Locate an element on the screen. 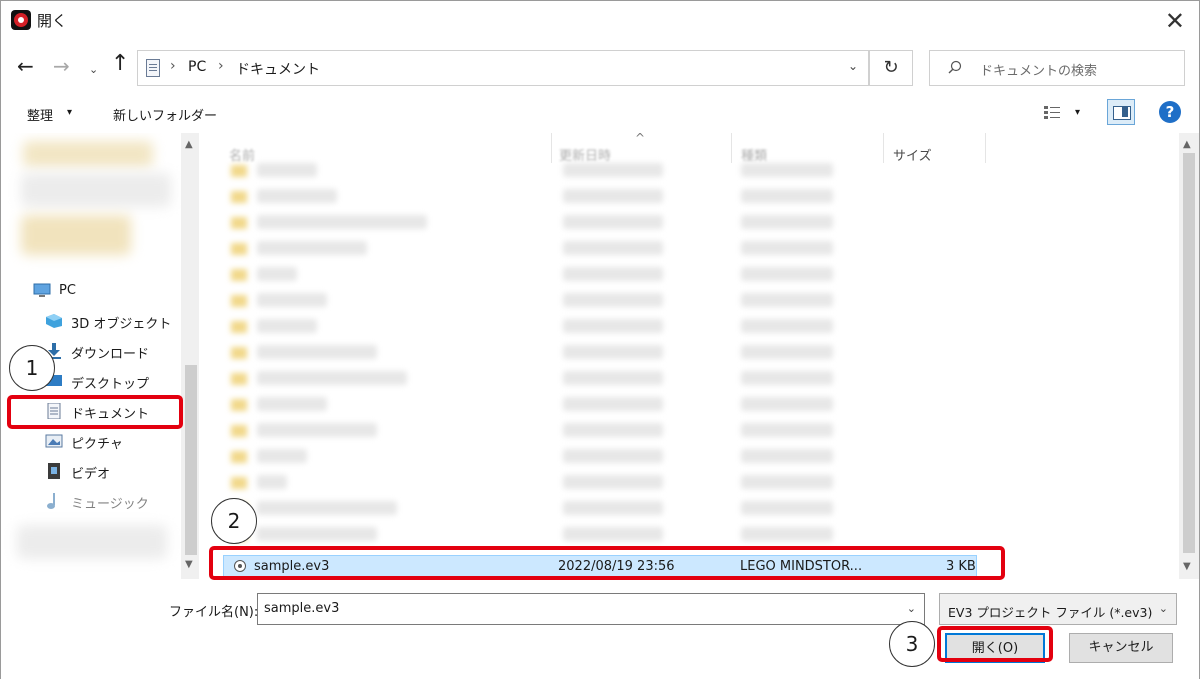 This screenshot has width=1200, height=679. breadcrumb-pc: PC is located at coordinates (197, 67).